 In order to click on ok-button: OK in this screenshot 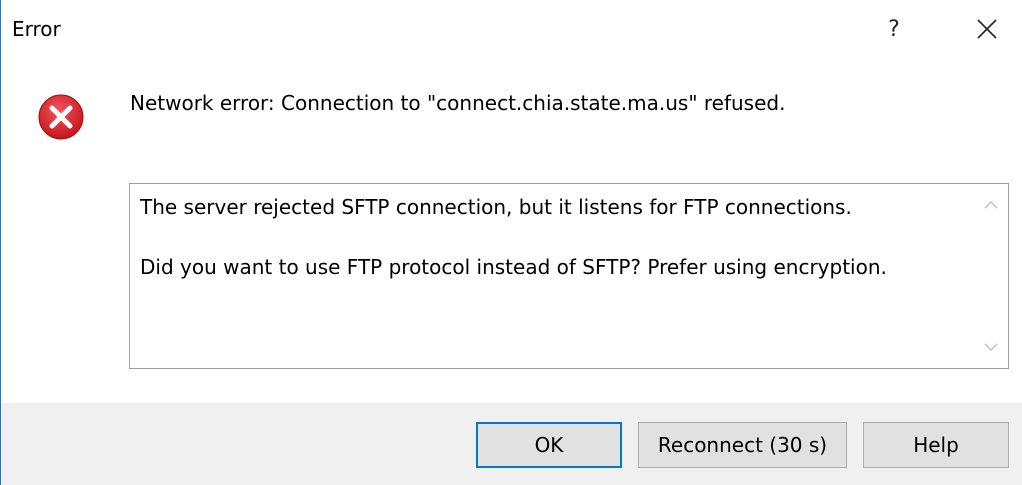, I will do `click(549, 445)`.